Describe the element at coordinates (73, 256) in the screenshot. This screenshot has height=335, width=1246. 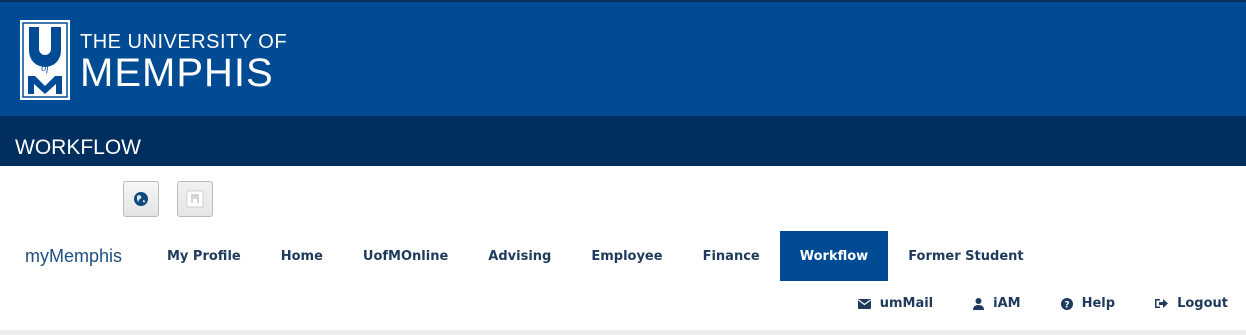
I see `site-brand: myMemphis` at that location.